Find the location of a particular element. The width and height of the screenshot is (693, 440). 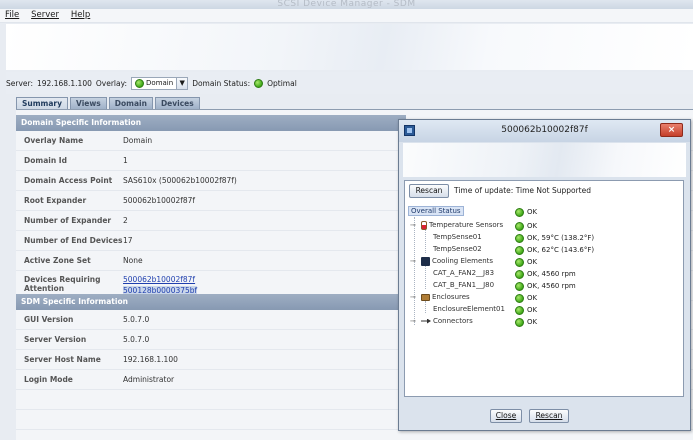

dialog-title: 500062b10002f87f is located at coordinates (544, 130).